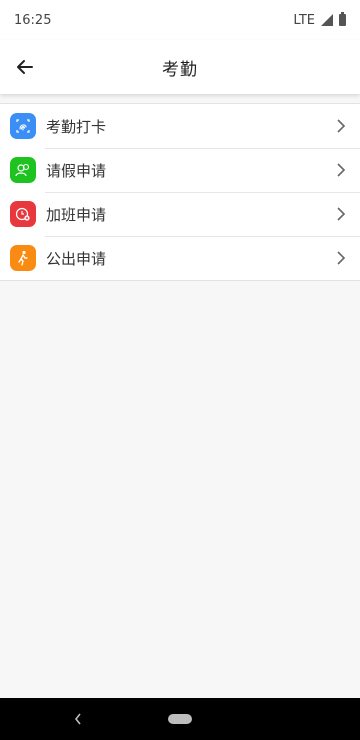  I want to click on leave-people-icon, so click(23, 170).